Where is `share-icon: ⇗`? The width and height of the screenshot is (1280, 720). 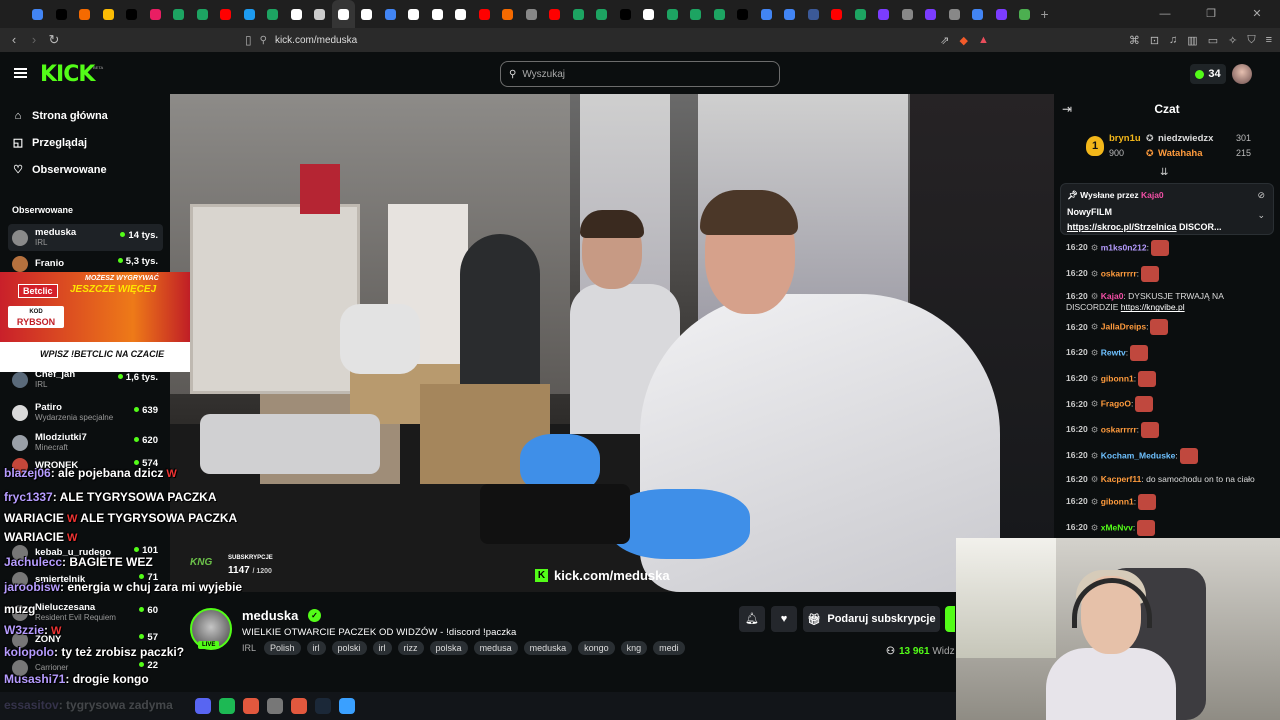
share-icon: ⇗ is located at coordinates (944, 40).